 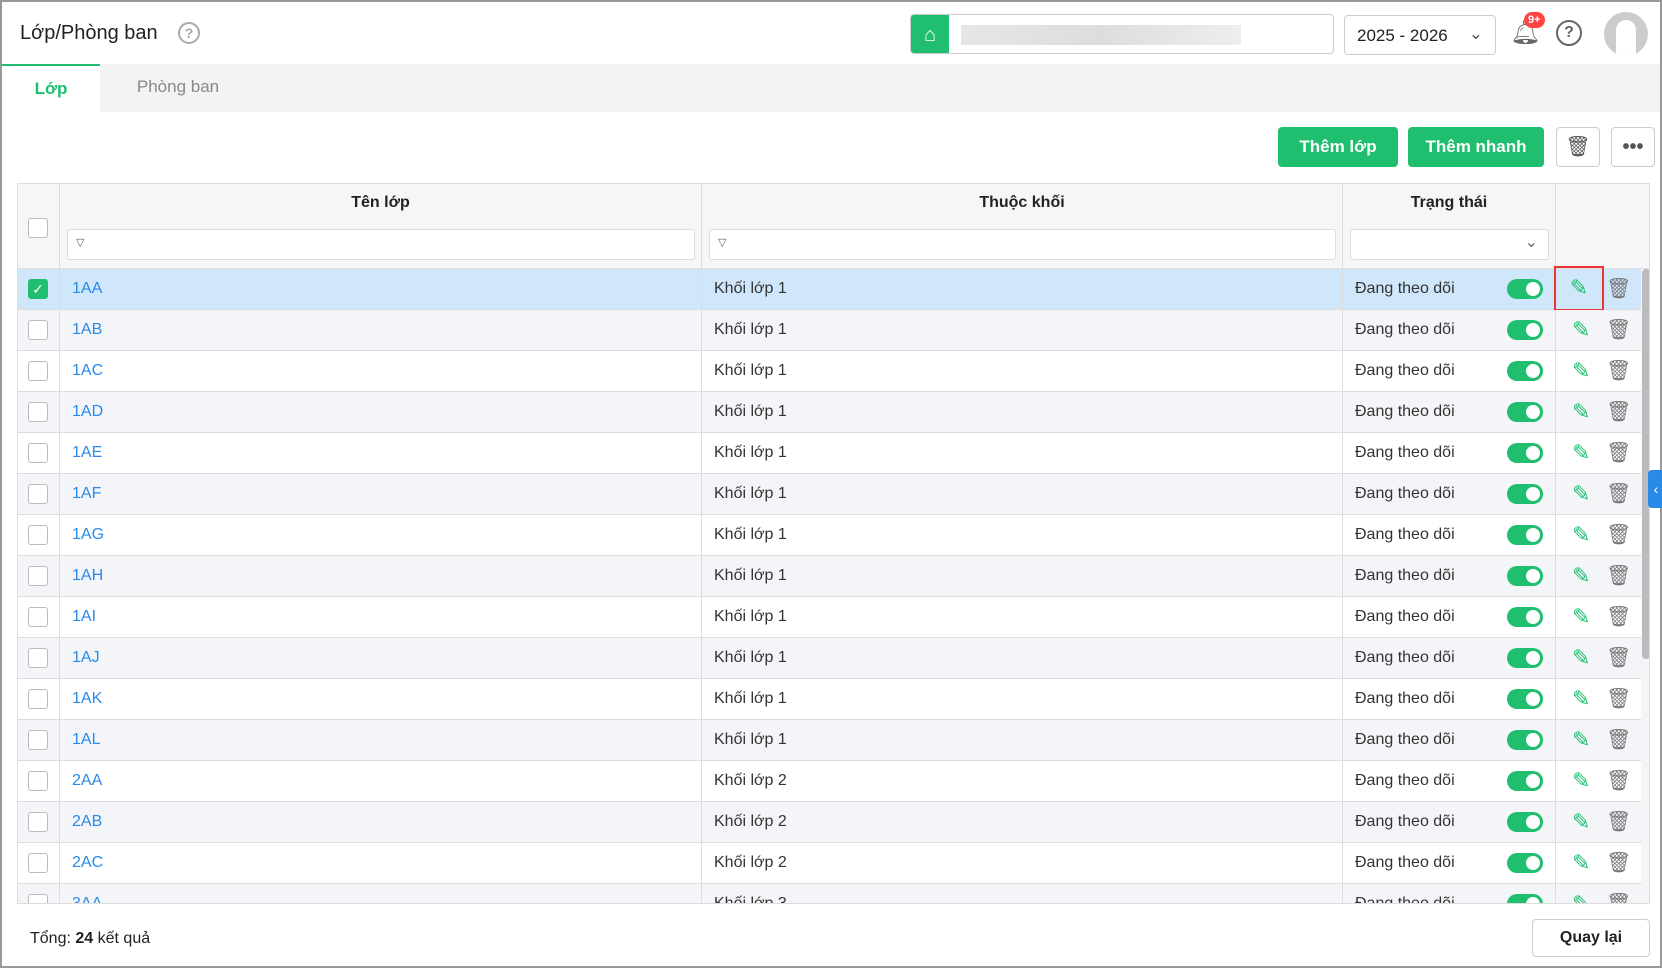 What do you see at coordinates (829, 535) in the screenshot?
I see `table-row: 1AG Khối lớp 1 Đang theo dõi ✎ 🗑︎` at bounding box center [829, 535].